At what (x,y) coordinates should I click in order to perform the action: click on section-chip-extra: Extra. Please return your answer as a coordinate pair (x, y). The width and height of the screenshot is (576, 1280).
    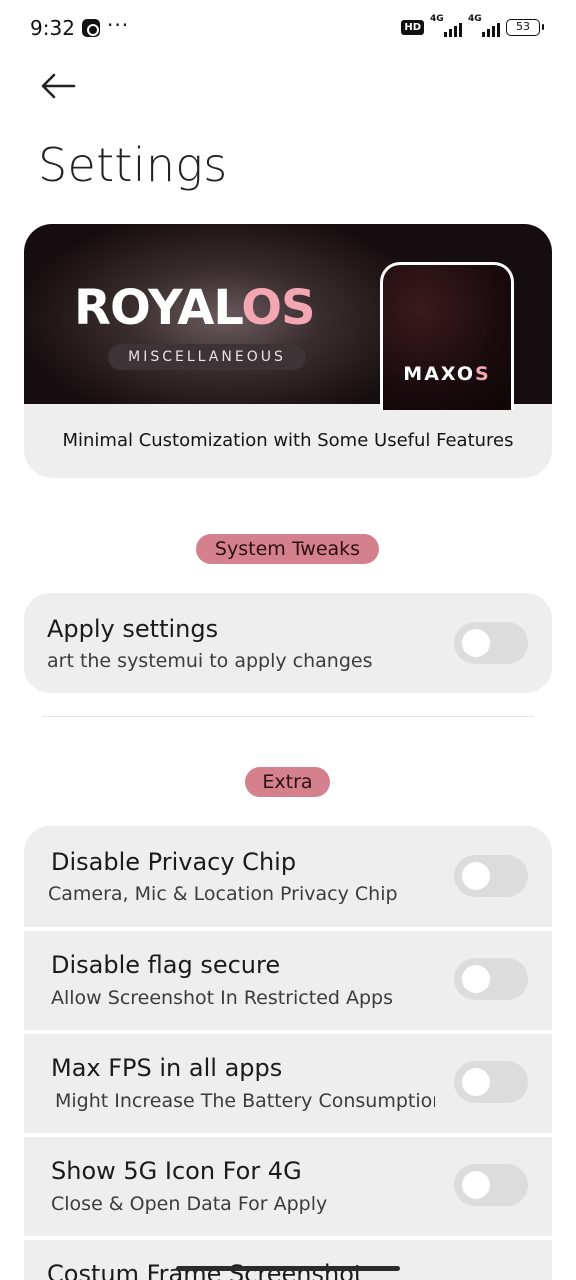
    Looking at the image, I should click on (287, 782).